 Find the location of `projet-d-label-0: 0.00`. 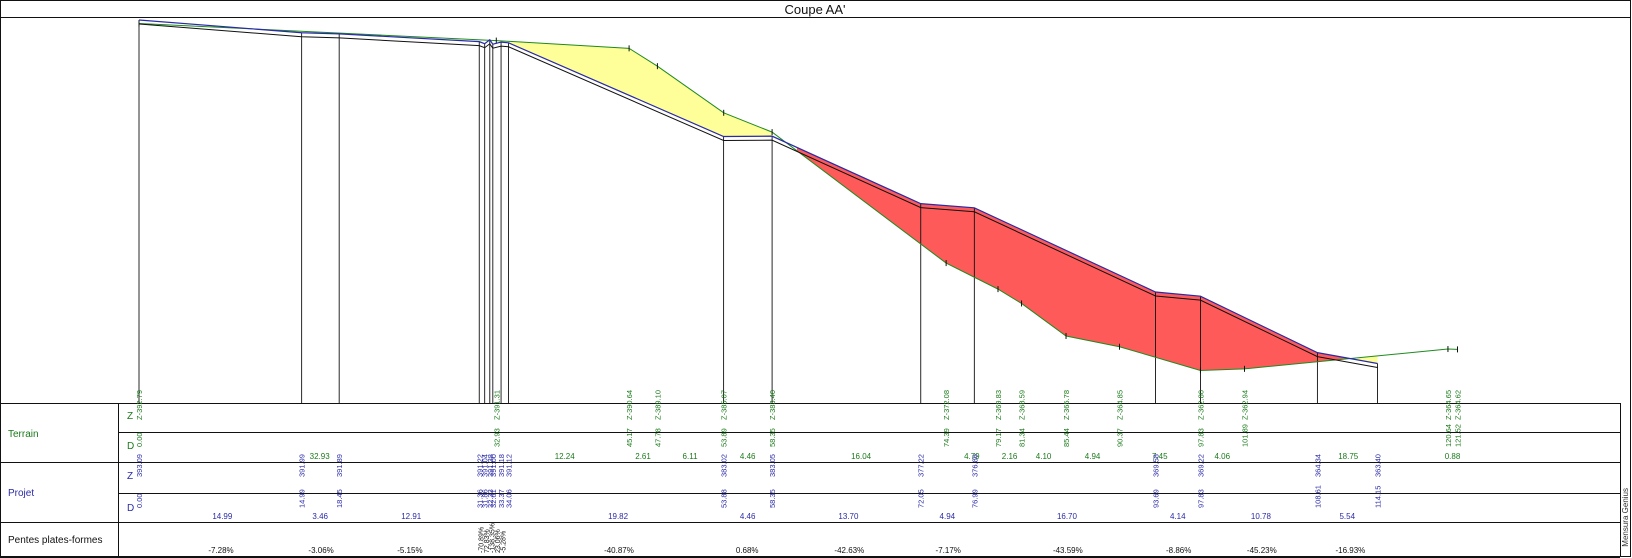

projet-d-label-0: 0.00 is located at coordinates (139, 500).